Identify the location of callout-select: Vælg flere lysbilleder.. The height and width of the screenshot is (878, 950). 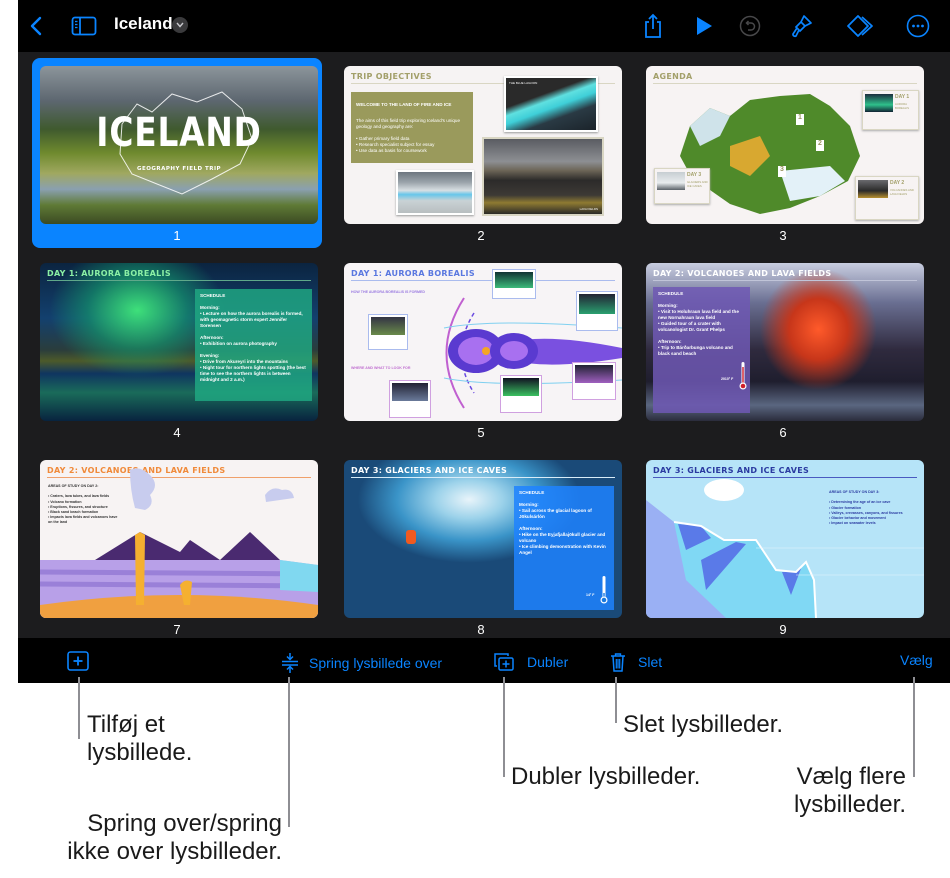
(849, 790).